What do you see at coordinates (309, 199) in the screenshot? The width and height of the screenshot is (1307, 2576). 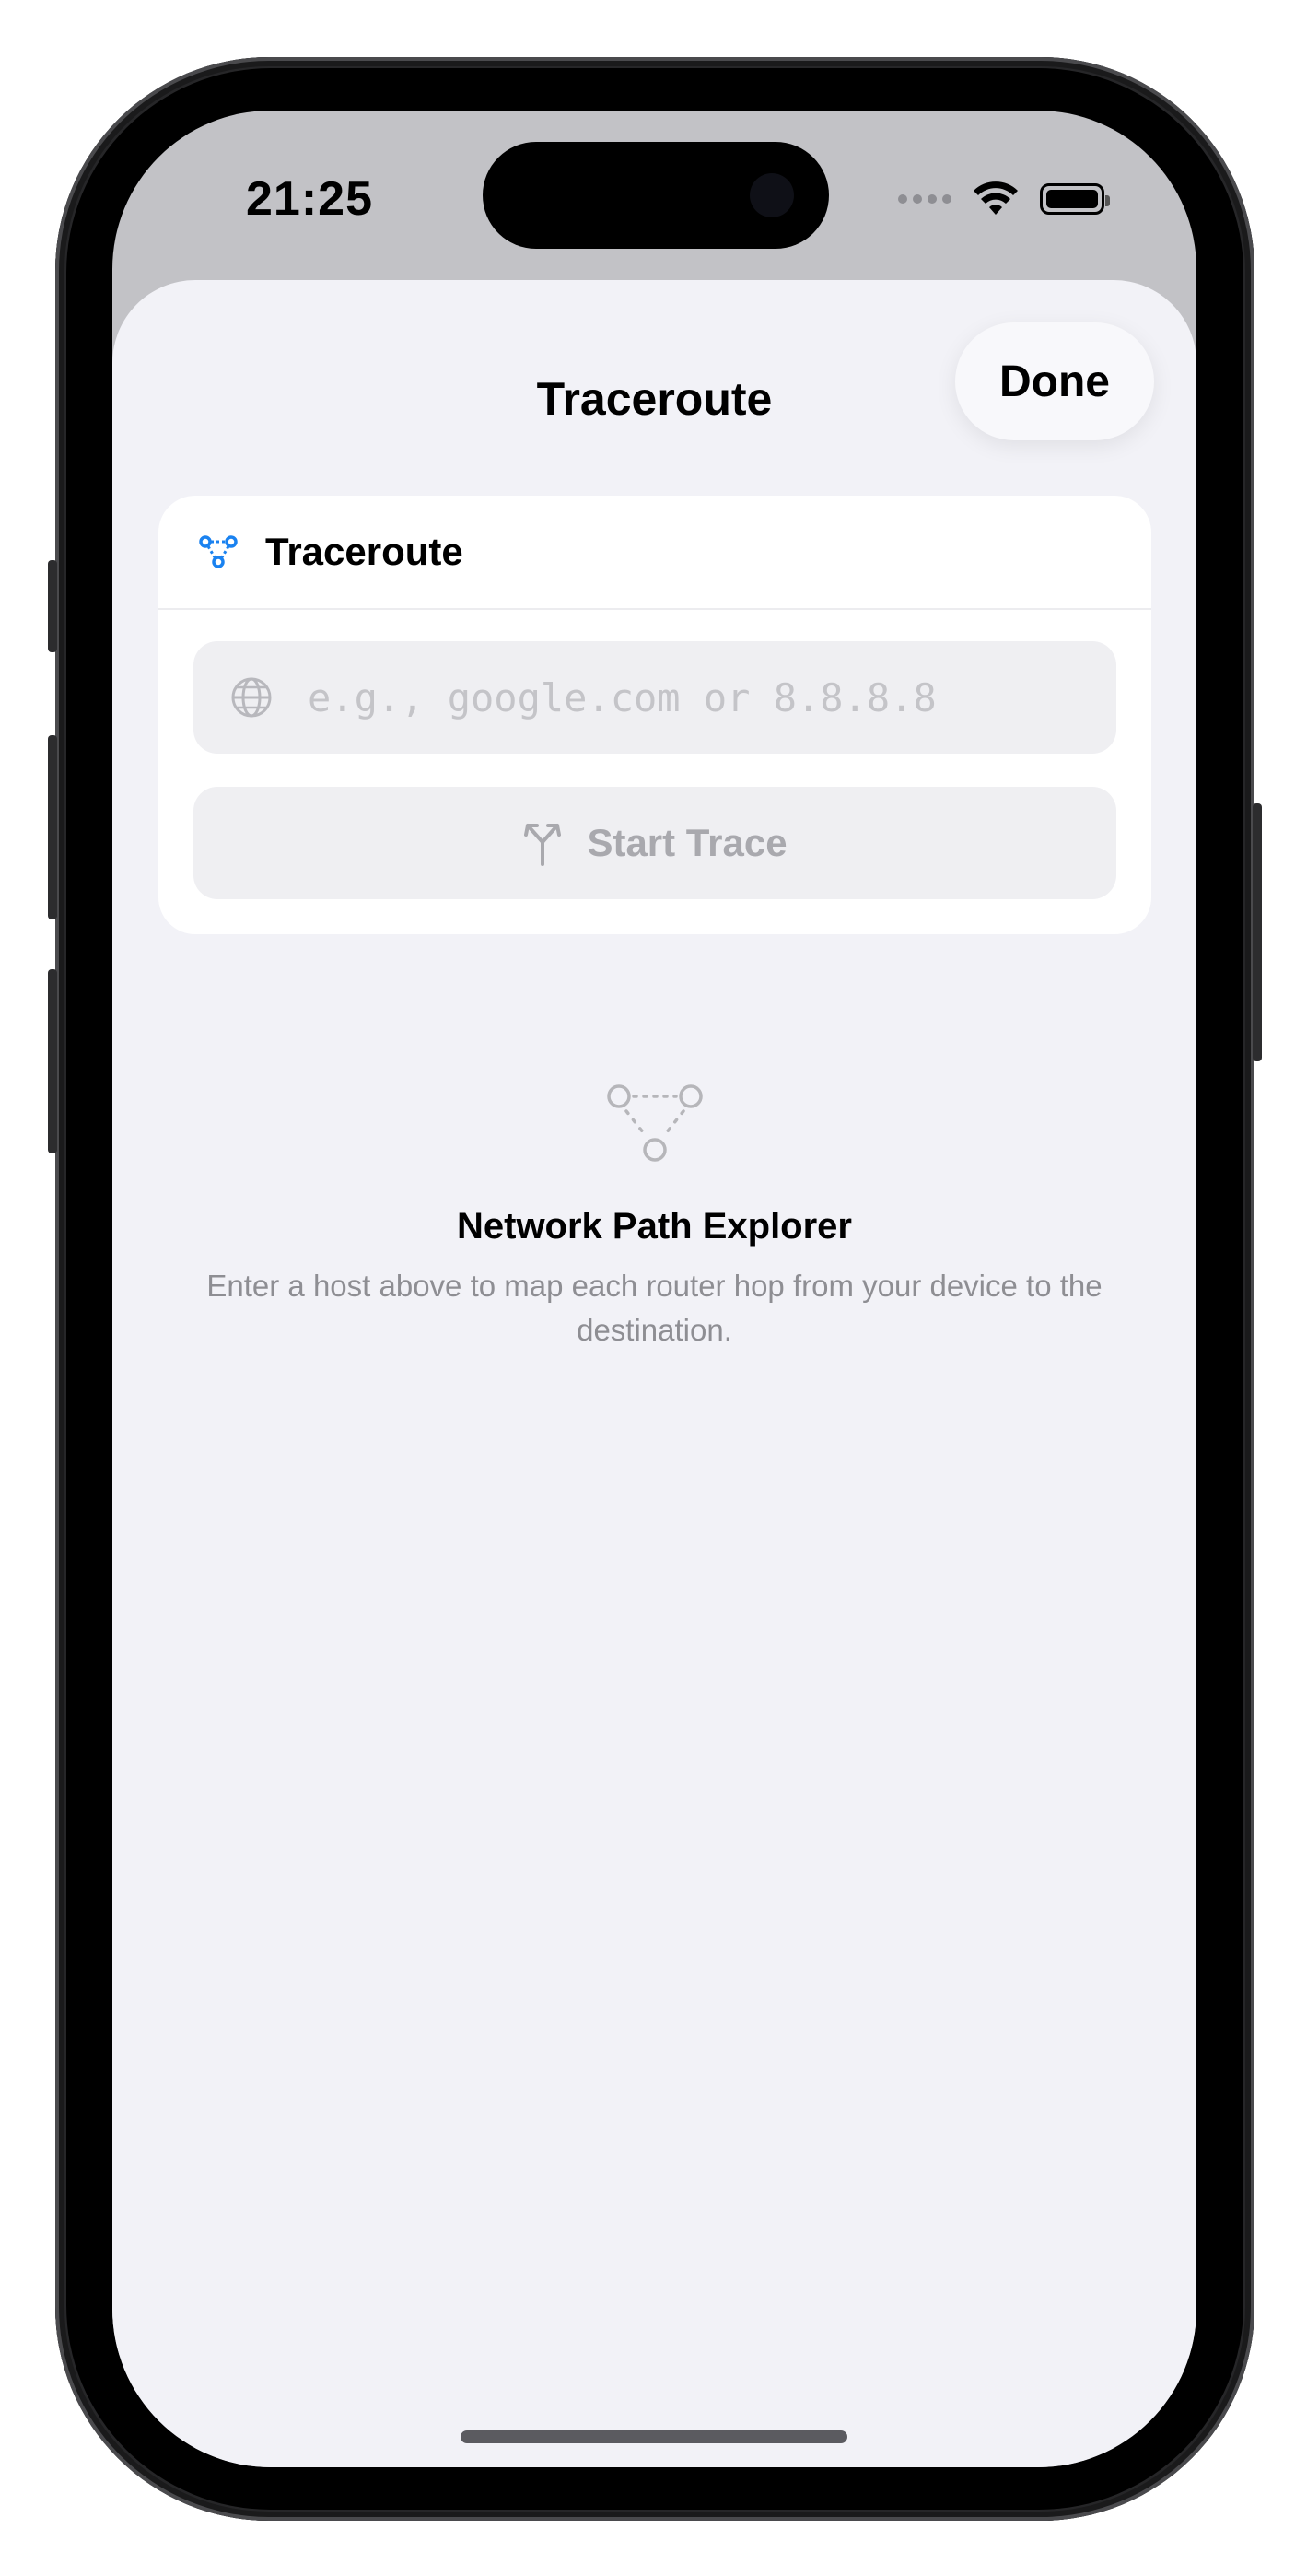 I see `status-time: 21:25` at bounding box center [309, 199].